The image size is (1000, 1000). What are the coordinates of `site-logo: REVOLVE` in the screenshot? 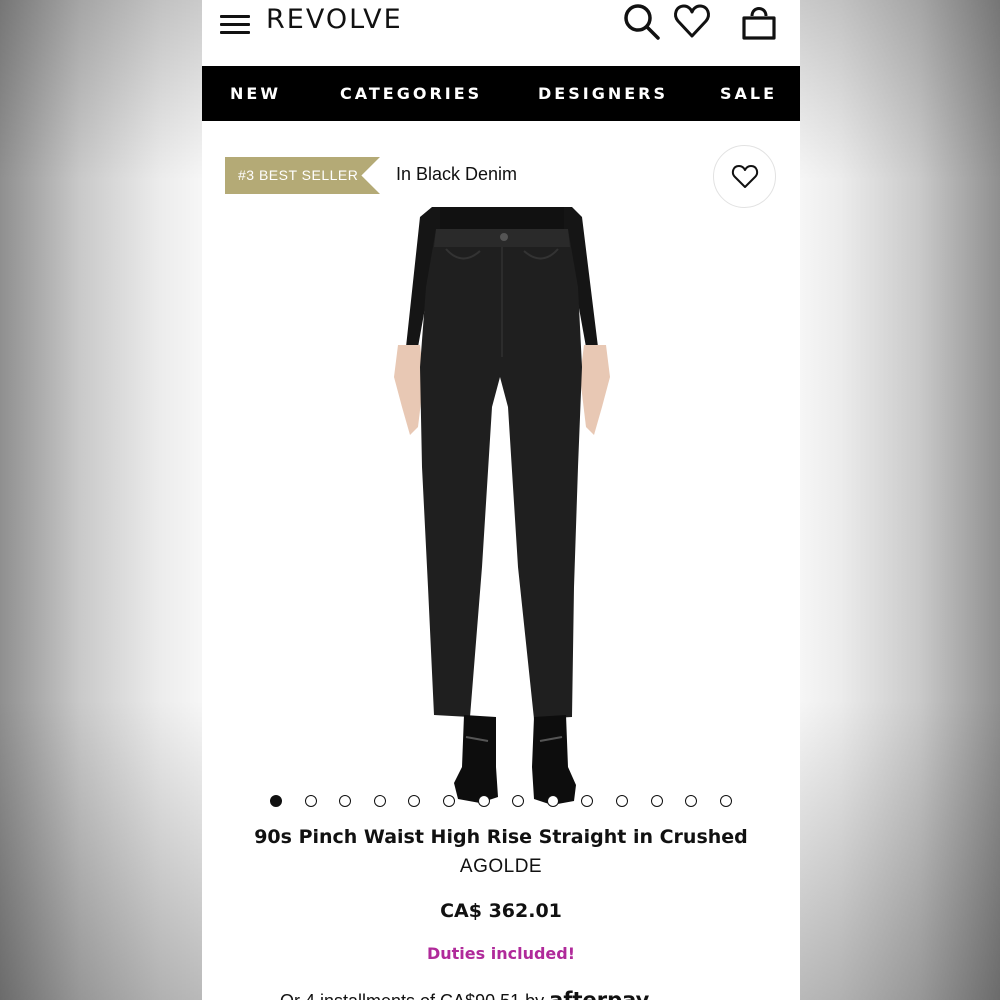 It's located at (334, 19).